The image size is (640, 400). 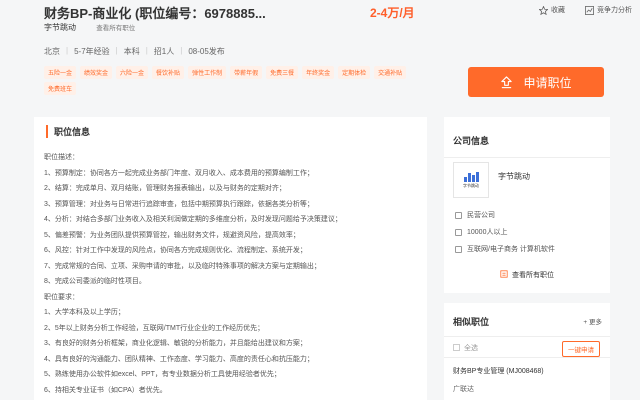 I want to click on logo-text: 字节跳动, so click(x=471, y=185).